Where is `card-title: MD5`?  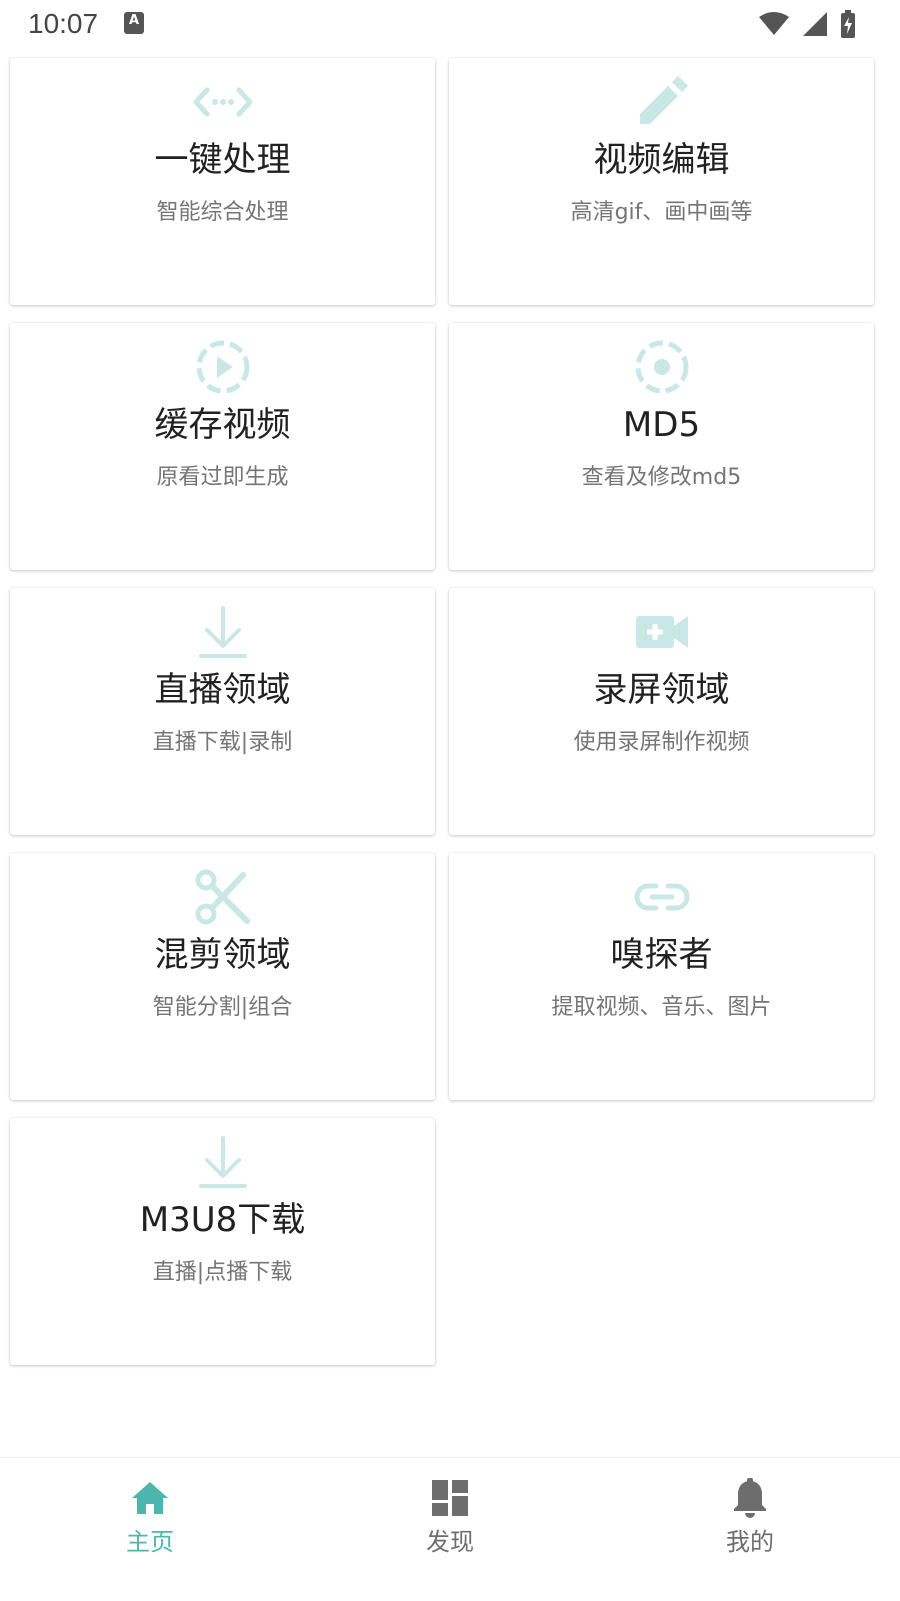 card-title: MD5 is located at coordinates (661, 425).